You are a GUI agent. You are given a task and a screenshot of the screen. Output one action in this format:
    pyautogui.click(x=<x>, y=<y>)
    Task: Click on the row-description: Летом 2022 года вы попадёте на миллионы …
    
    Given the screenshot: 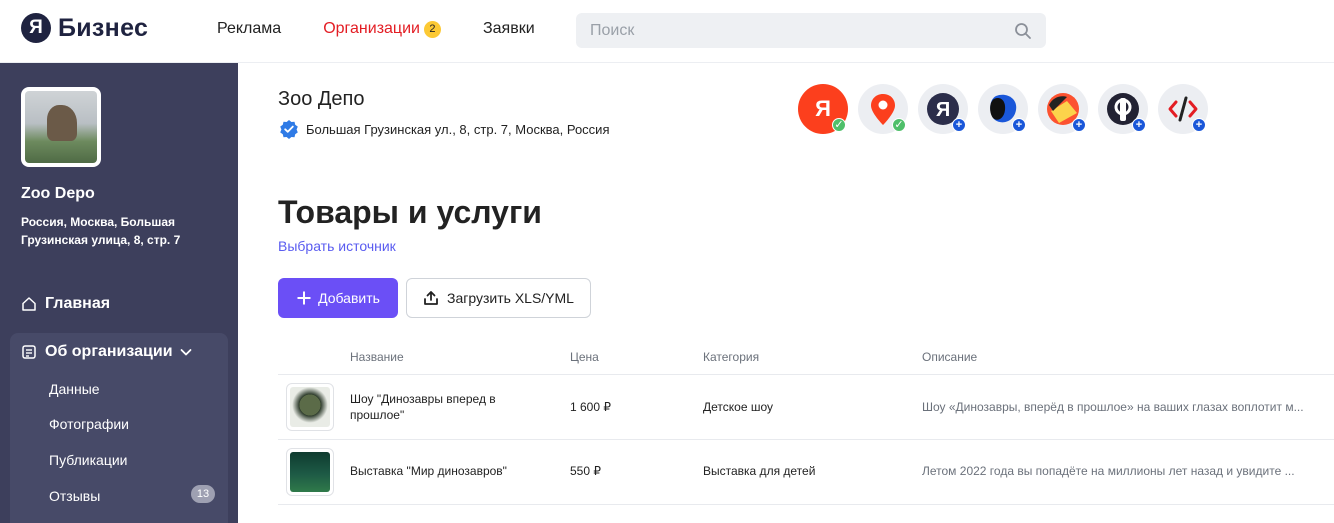 What is the action you would take?
    pyautogui.click(x=1108, y=471)
    